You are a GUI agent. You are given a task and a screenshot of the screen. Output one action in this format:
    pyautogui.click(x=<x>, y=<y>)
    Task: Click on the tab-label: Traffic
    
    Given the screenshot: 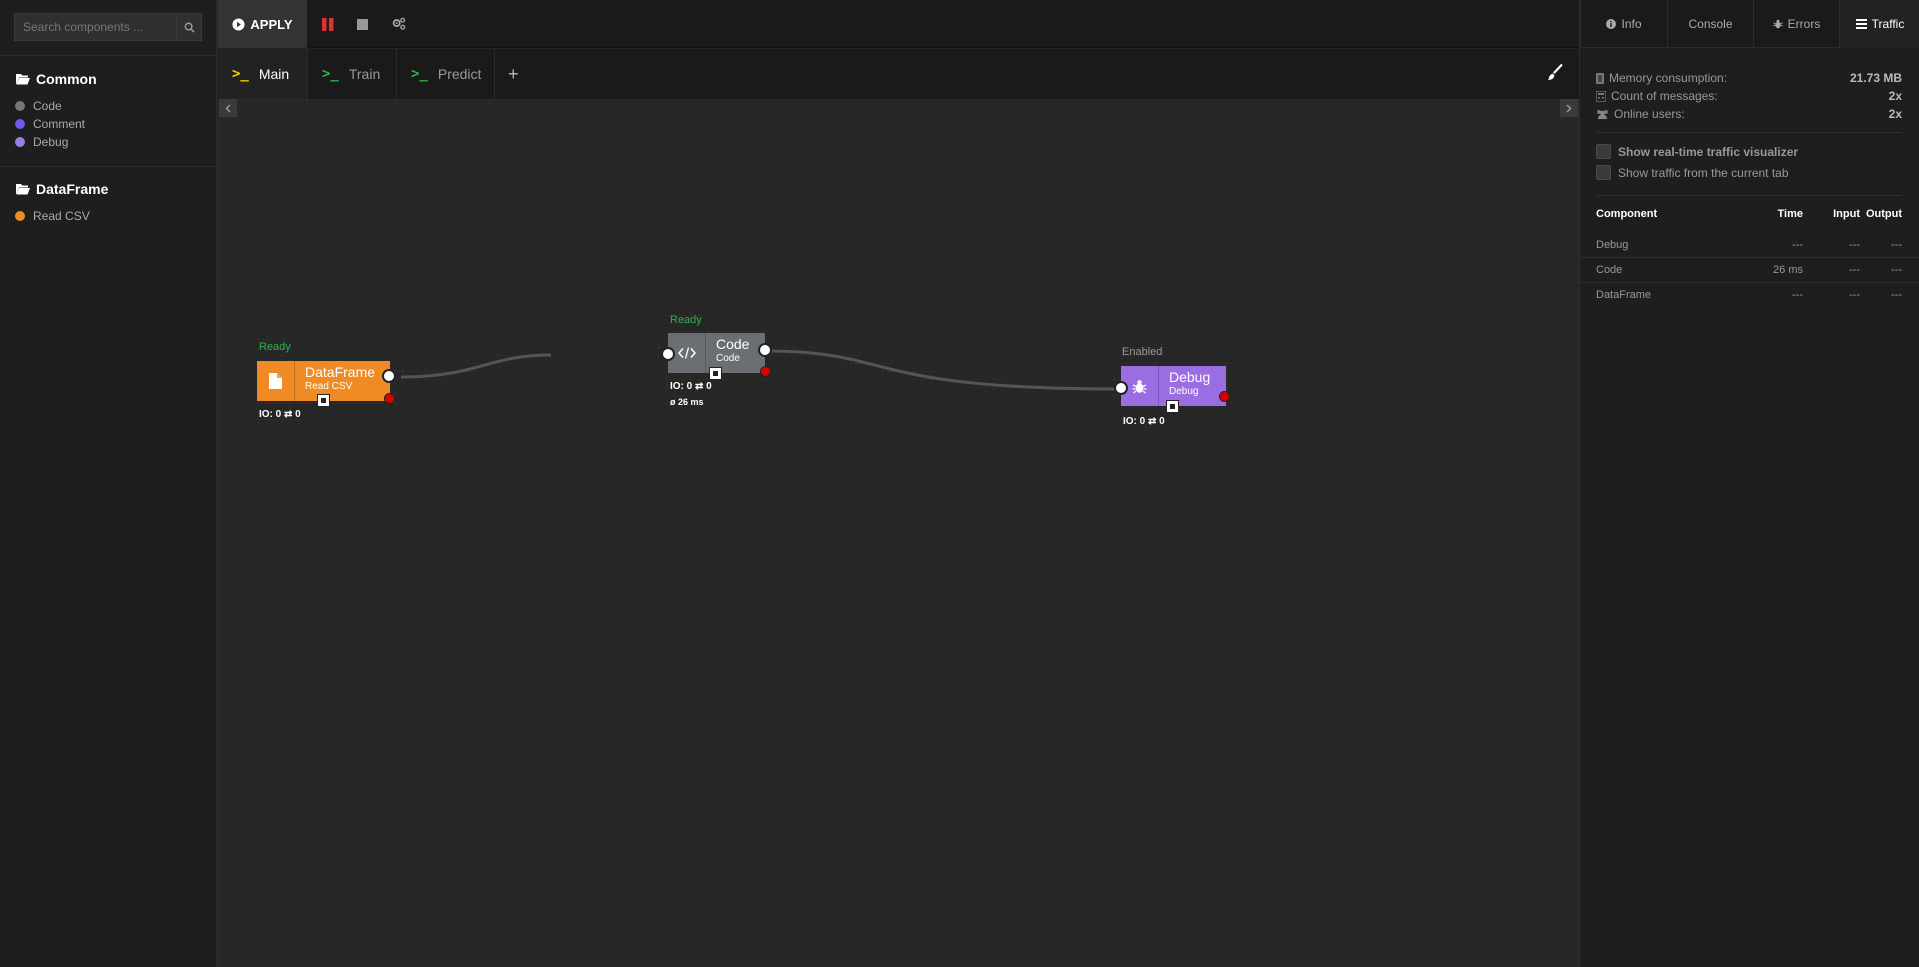 What is the action you would take?
    pyautogui.click(x=1888, y=24)
    